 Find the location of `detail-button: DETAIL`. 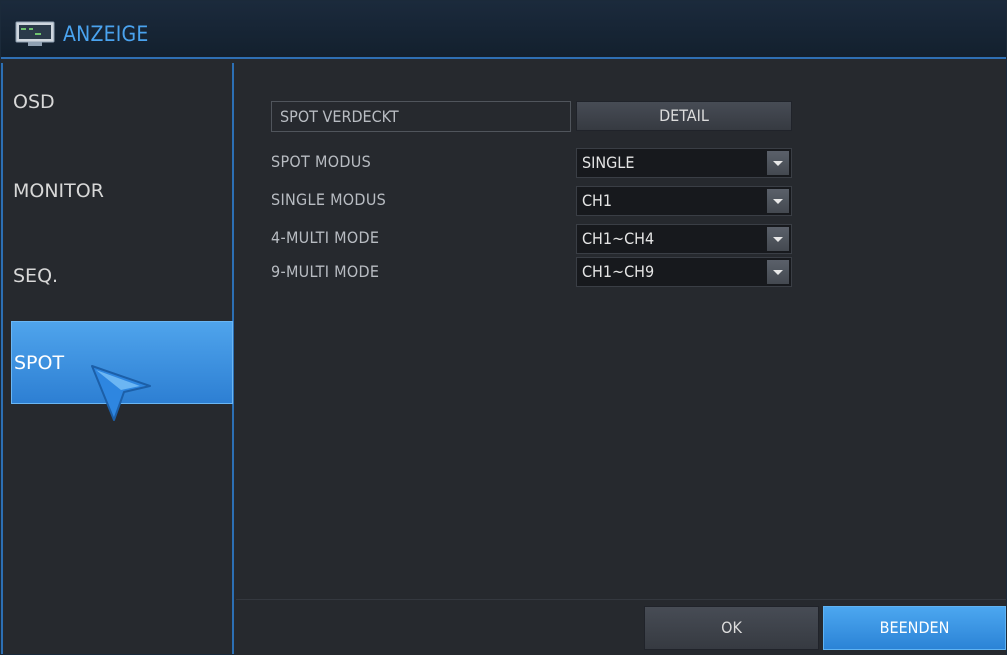

detail-button: DETAIL is located at coordinates (684, 116).